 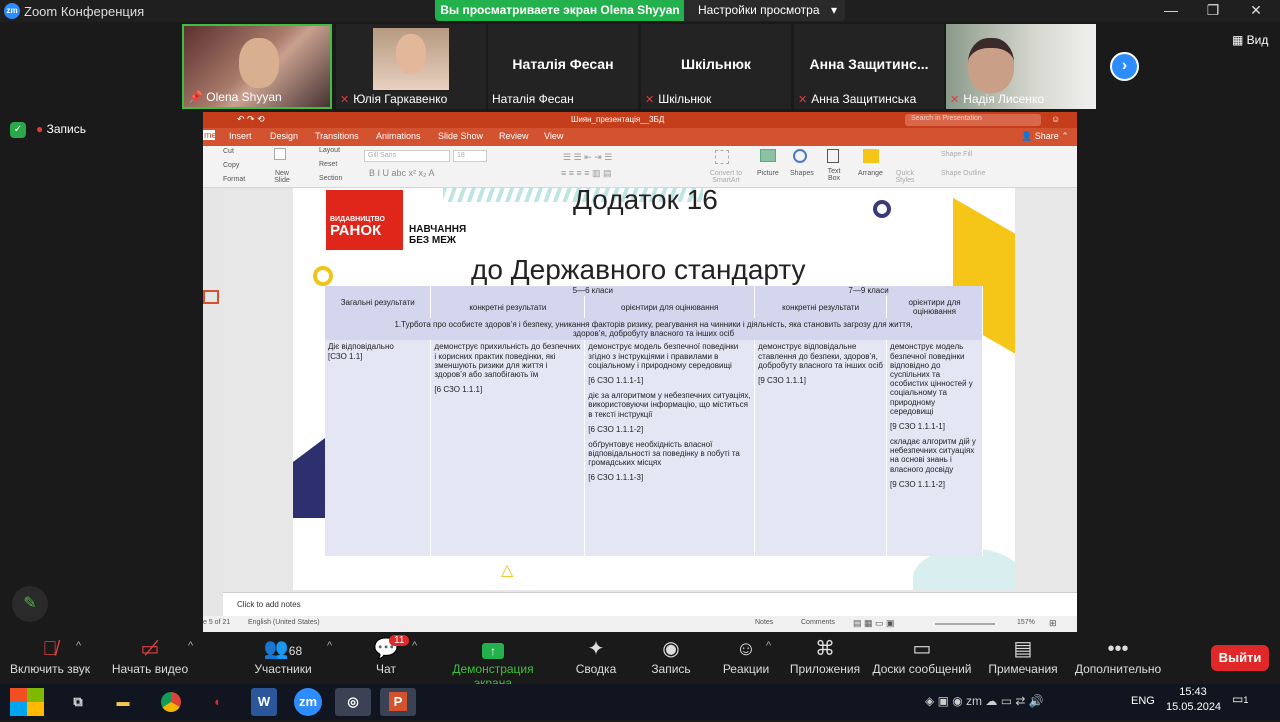 I want to click on reset-button: Reset, so click(x=328, y=164).